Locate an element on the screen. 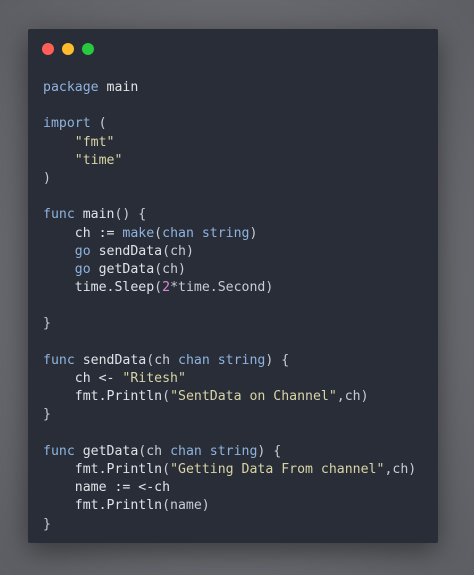 Image resolution: width=474 pixels, height=575 pixels. code-line: func getData(ch chan string) { is located at coordinates (238, 452).